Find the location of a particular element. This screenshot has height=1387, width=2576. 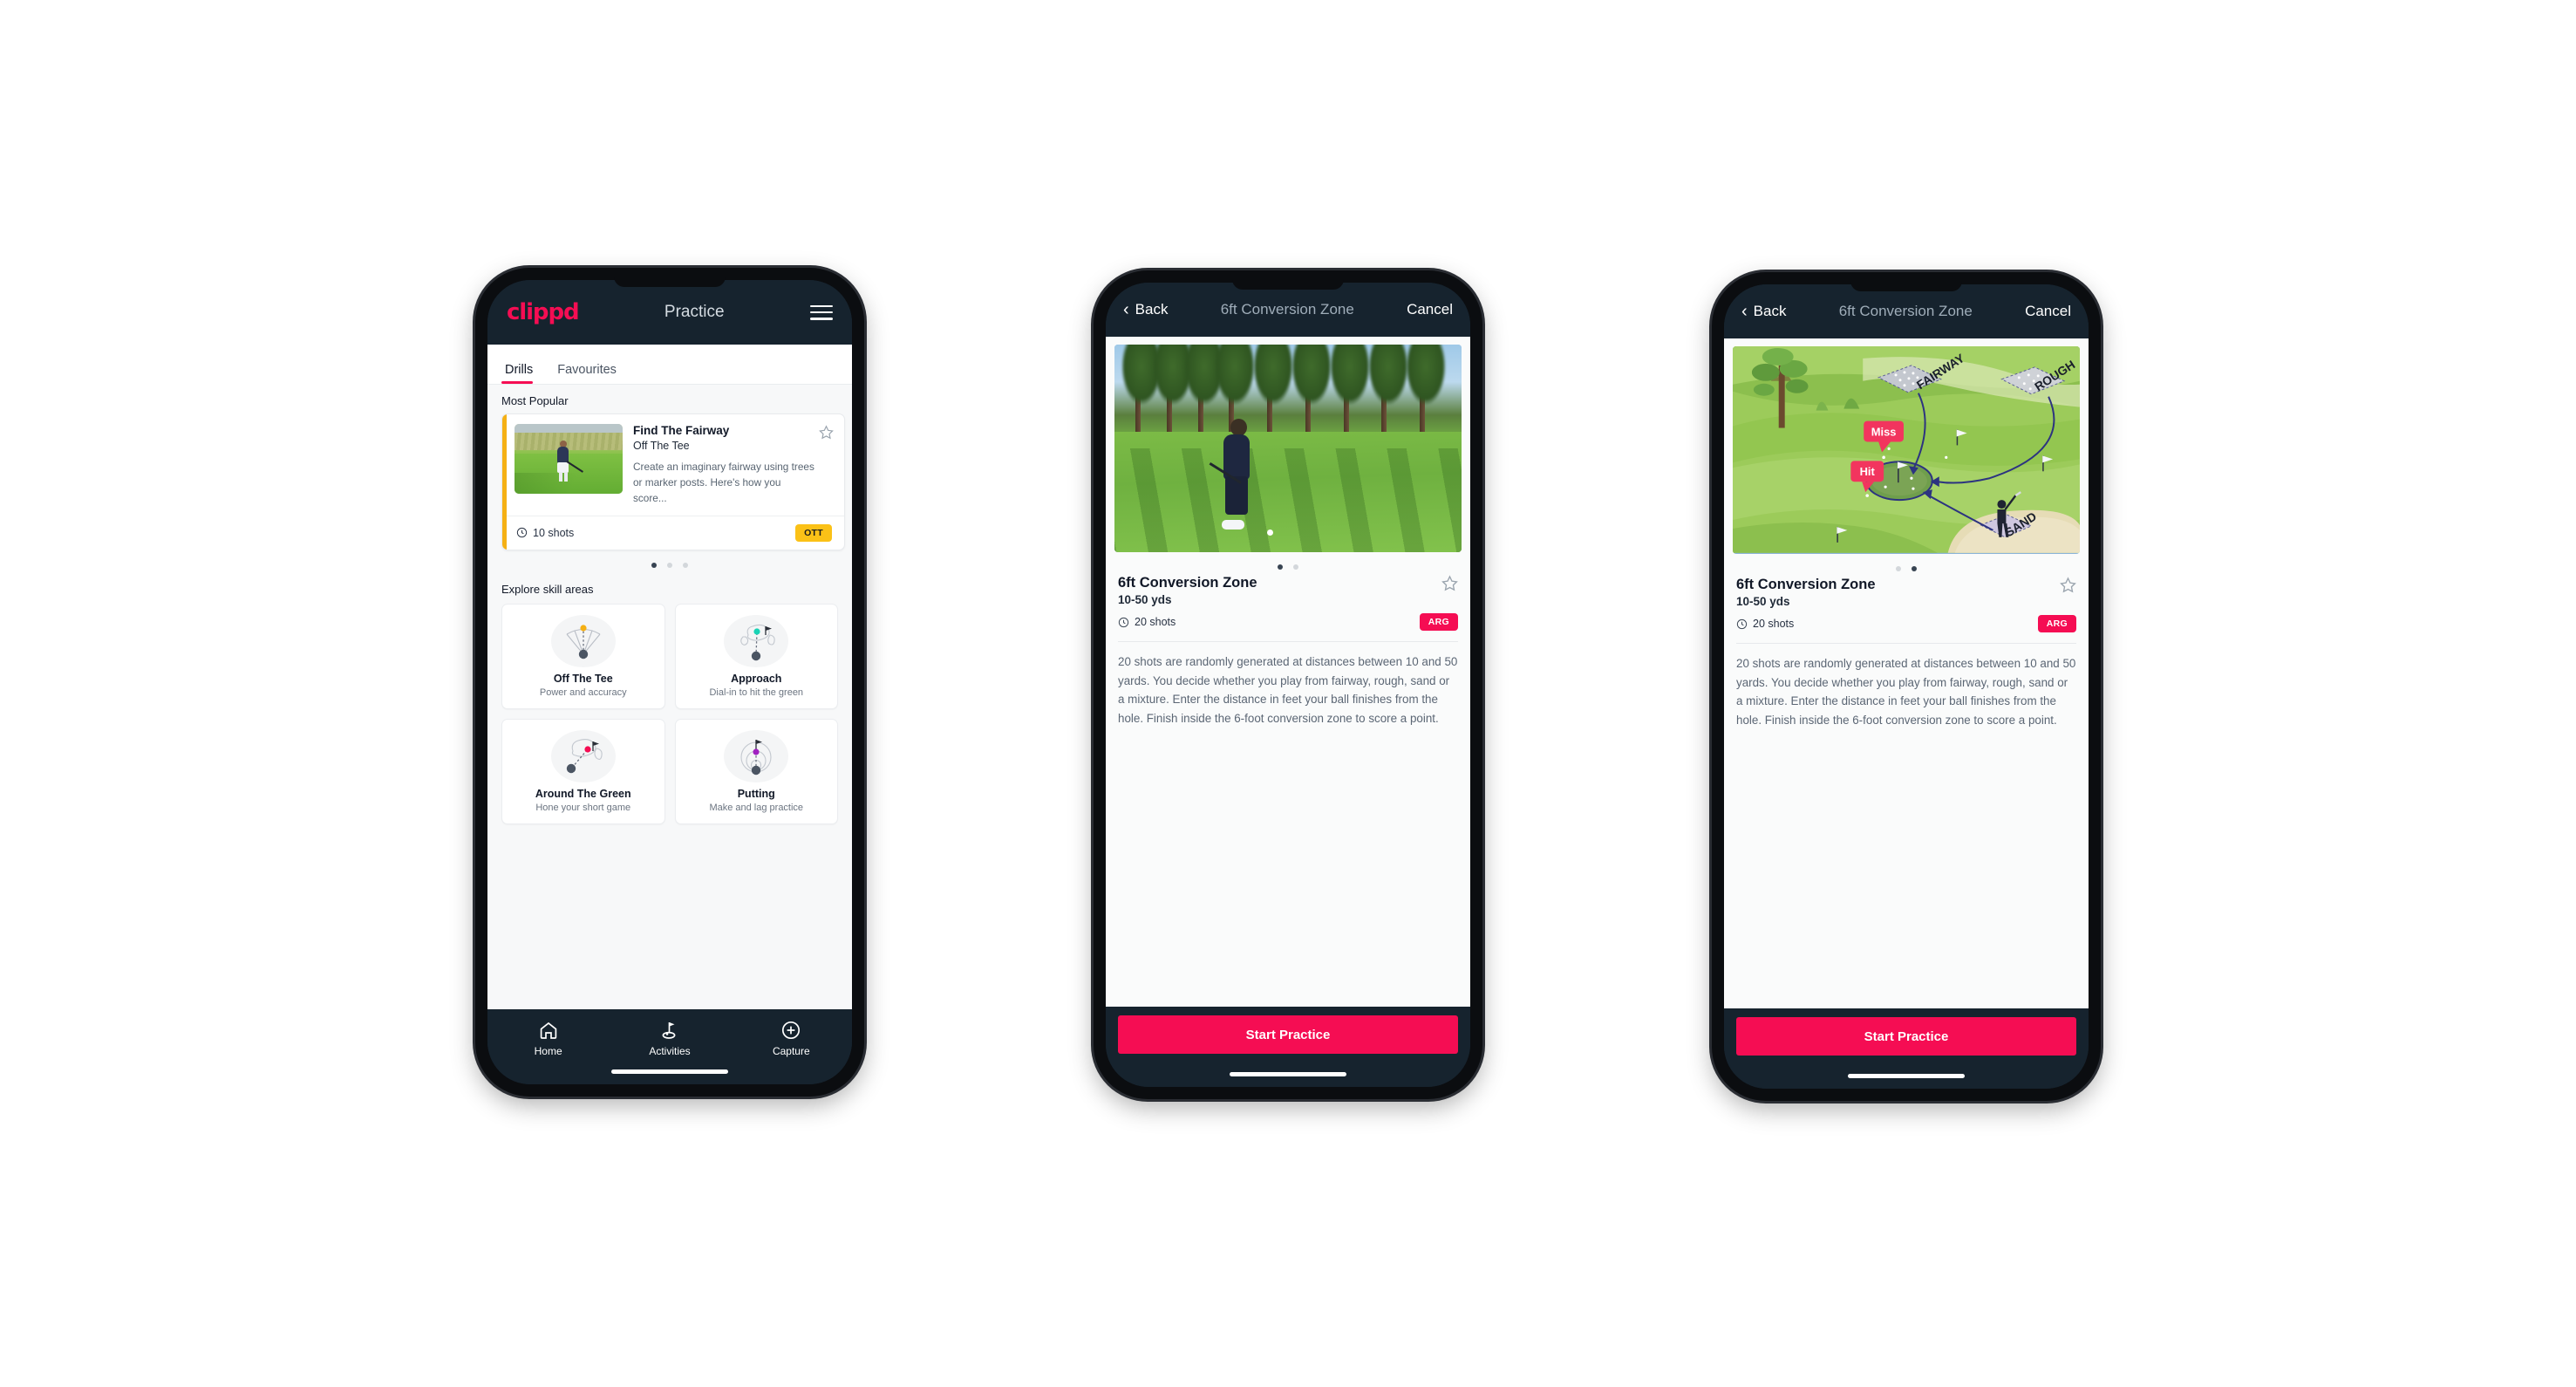

golf-flag-icon is located at coordinates (669, 1030).